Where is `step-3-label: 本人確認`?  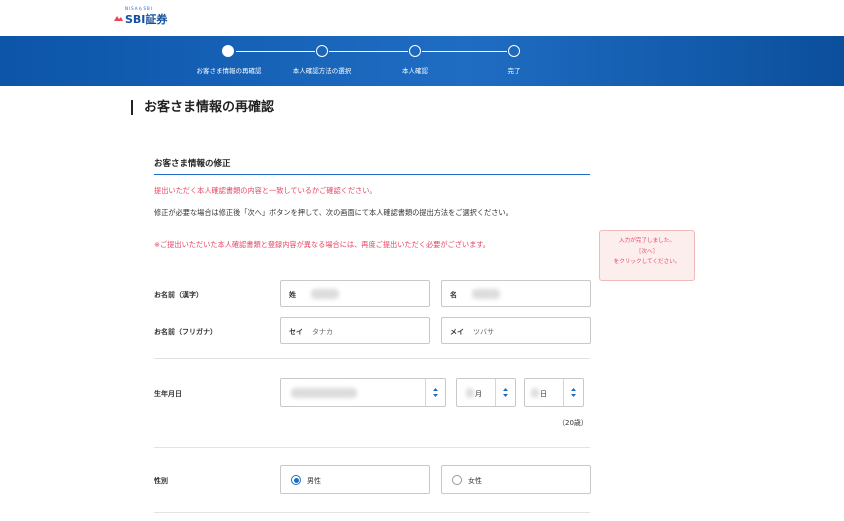 step-3-label: 本人確認 is located at coordinates (415, 71).